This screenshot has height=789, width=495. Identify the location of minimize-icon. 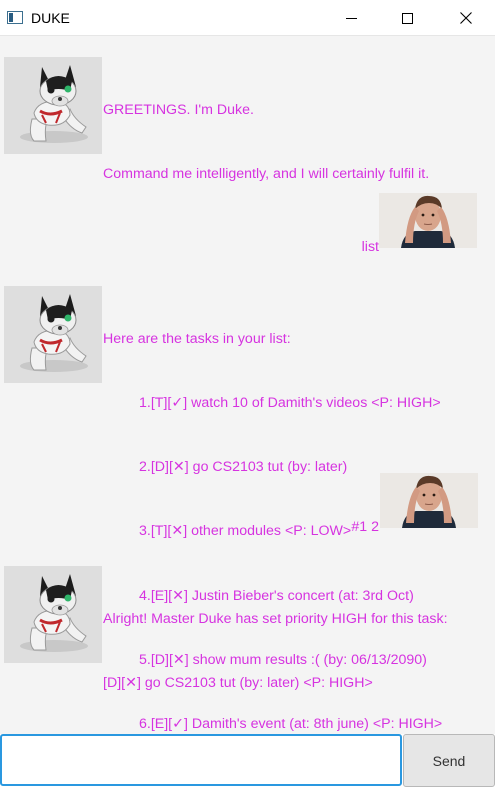
(351, 18).